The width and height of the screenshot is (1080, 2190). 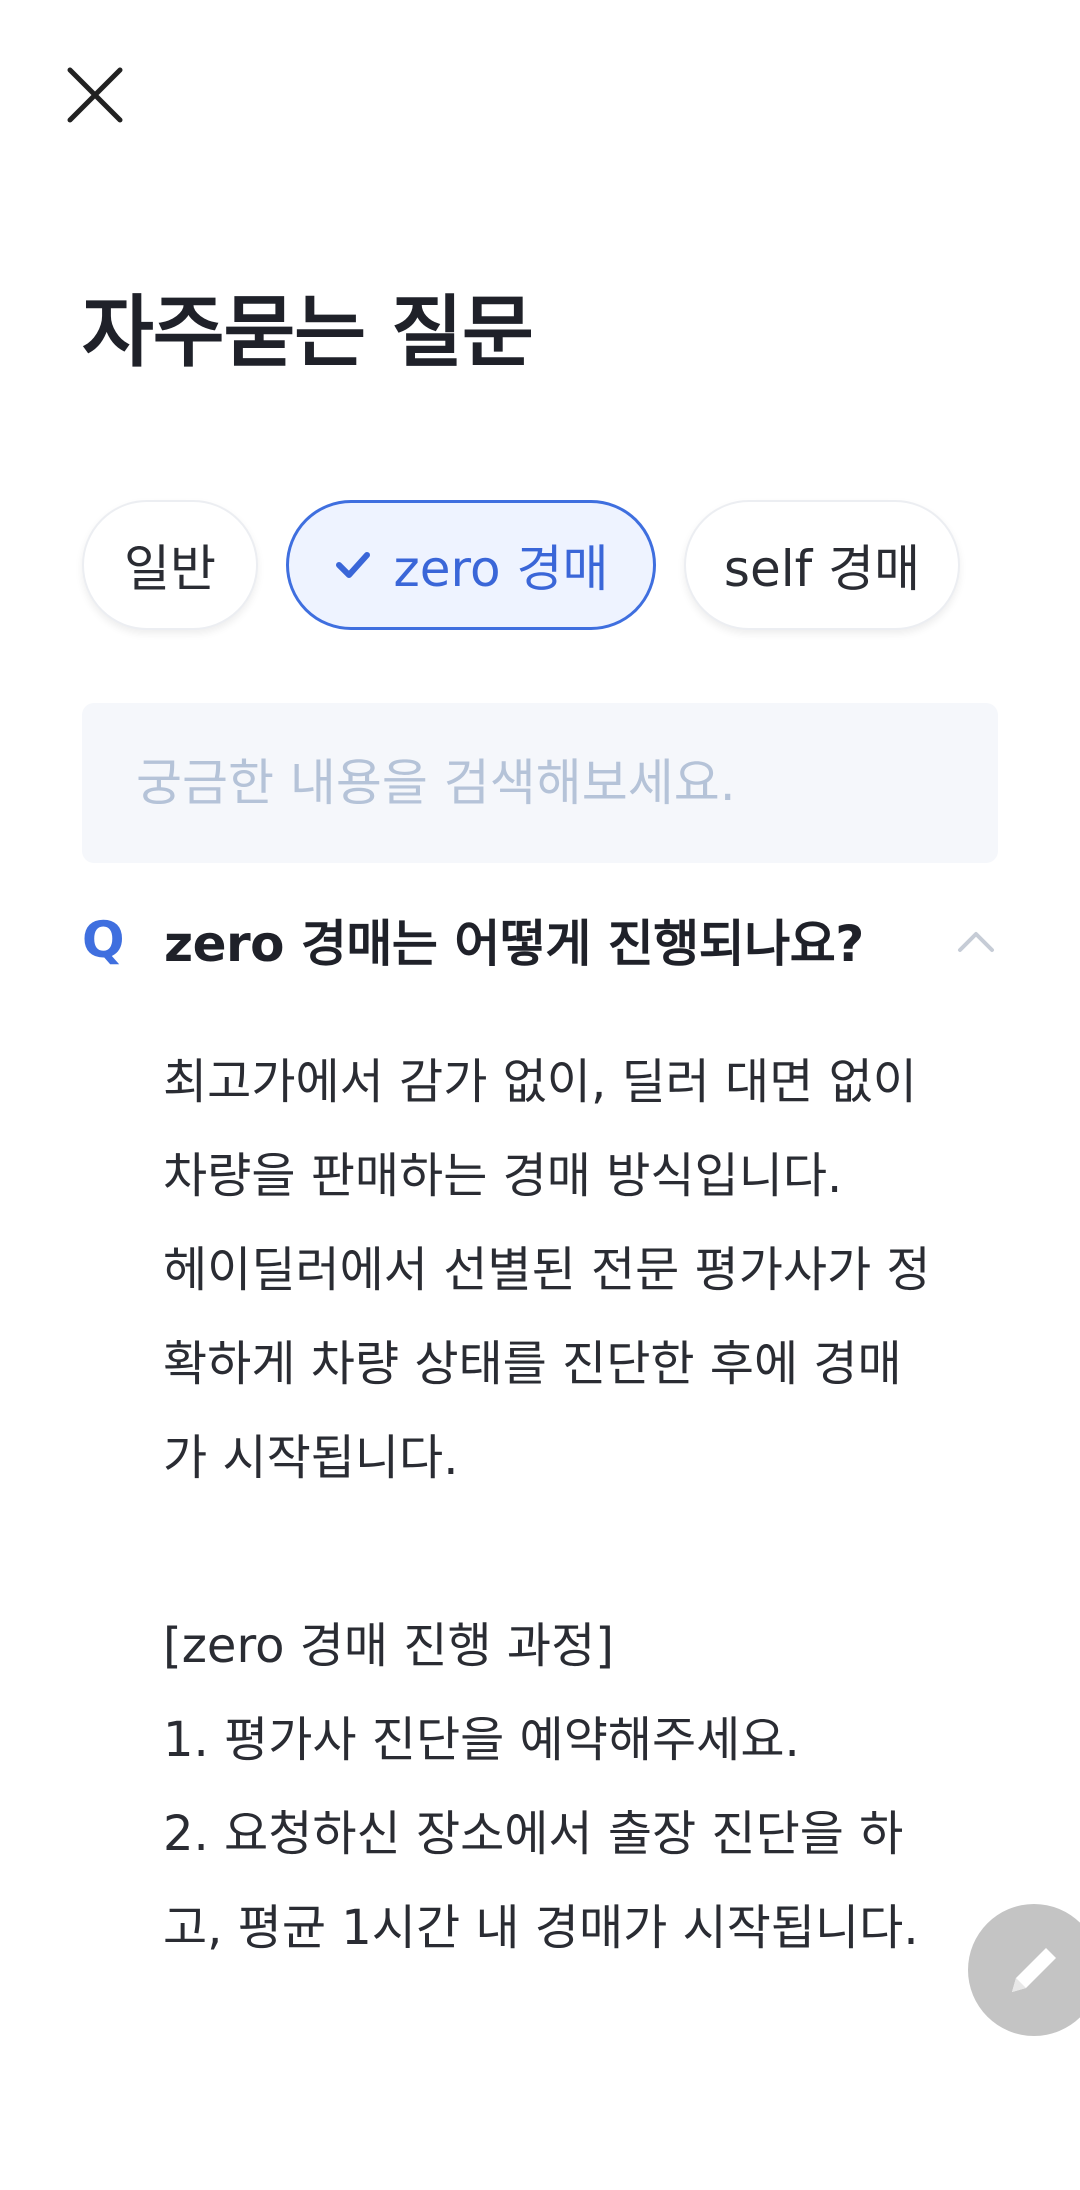 I want to click on page-title: 자주묻는 질문, so click(x=308, y=333).